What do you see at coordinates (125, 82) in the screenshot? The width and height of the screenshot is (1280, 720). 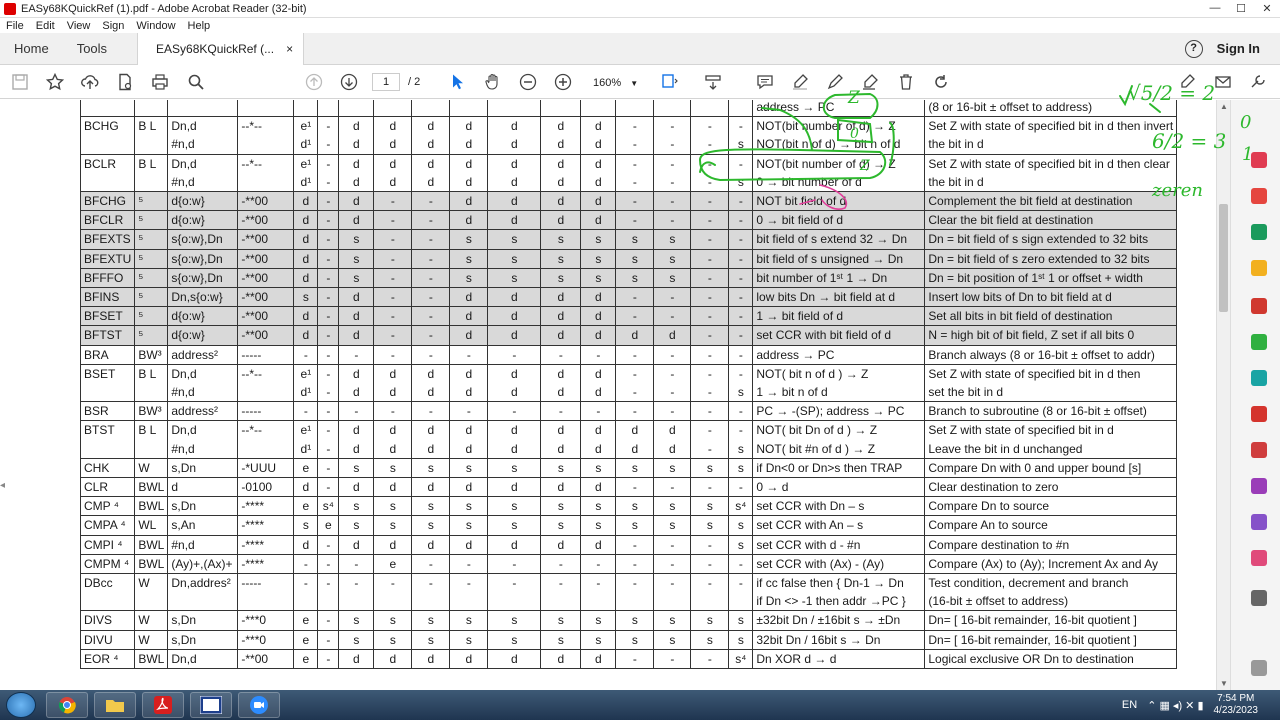 I see `document-icon` at bounding box center [125, 82].